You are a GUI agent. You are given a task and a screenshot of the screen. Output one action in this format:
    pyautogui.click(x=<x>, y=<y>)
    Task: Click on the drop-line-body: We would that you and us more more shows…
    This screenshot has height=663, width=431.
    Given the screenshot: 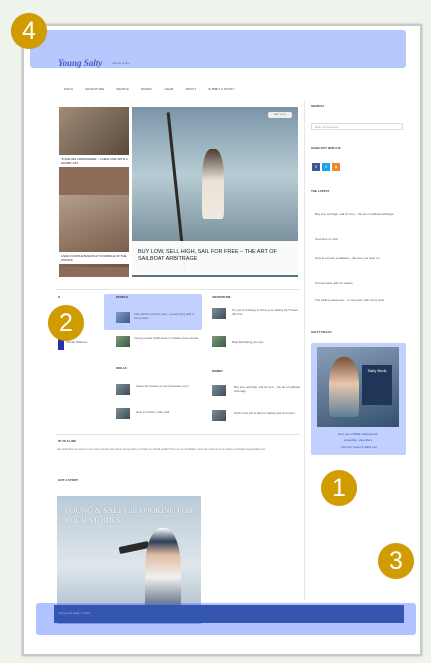 What is the action you would take?
    pyautogui.click(x=161, y=449)
    